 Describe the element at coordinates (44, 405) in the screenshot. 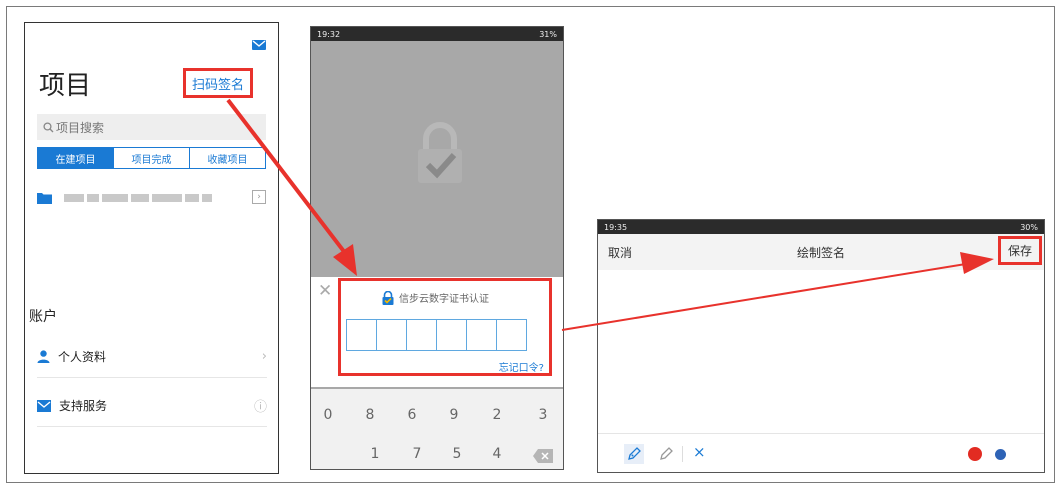

I see `support-icon` at that location.